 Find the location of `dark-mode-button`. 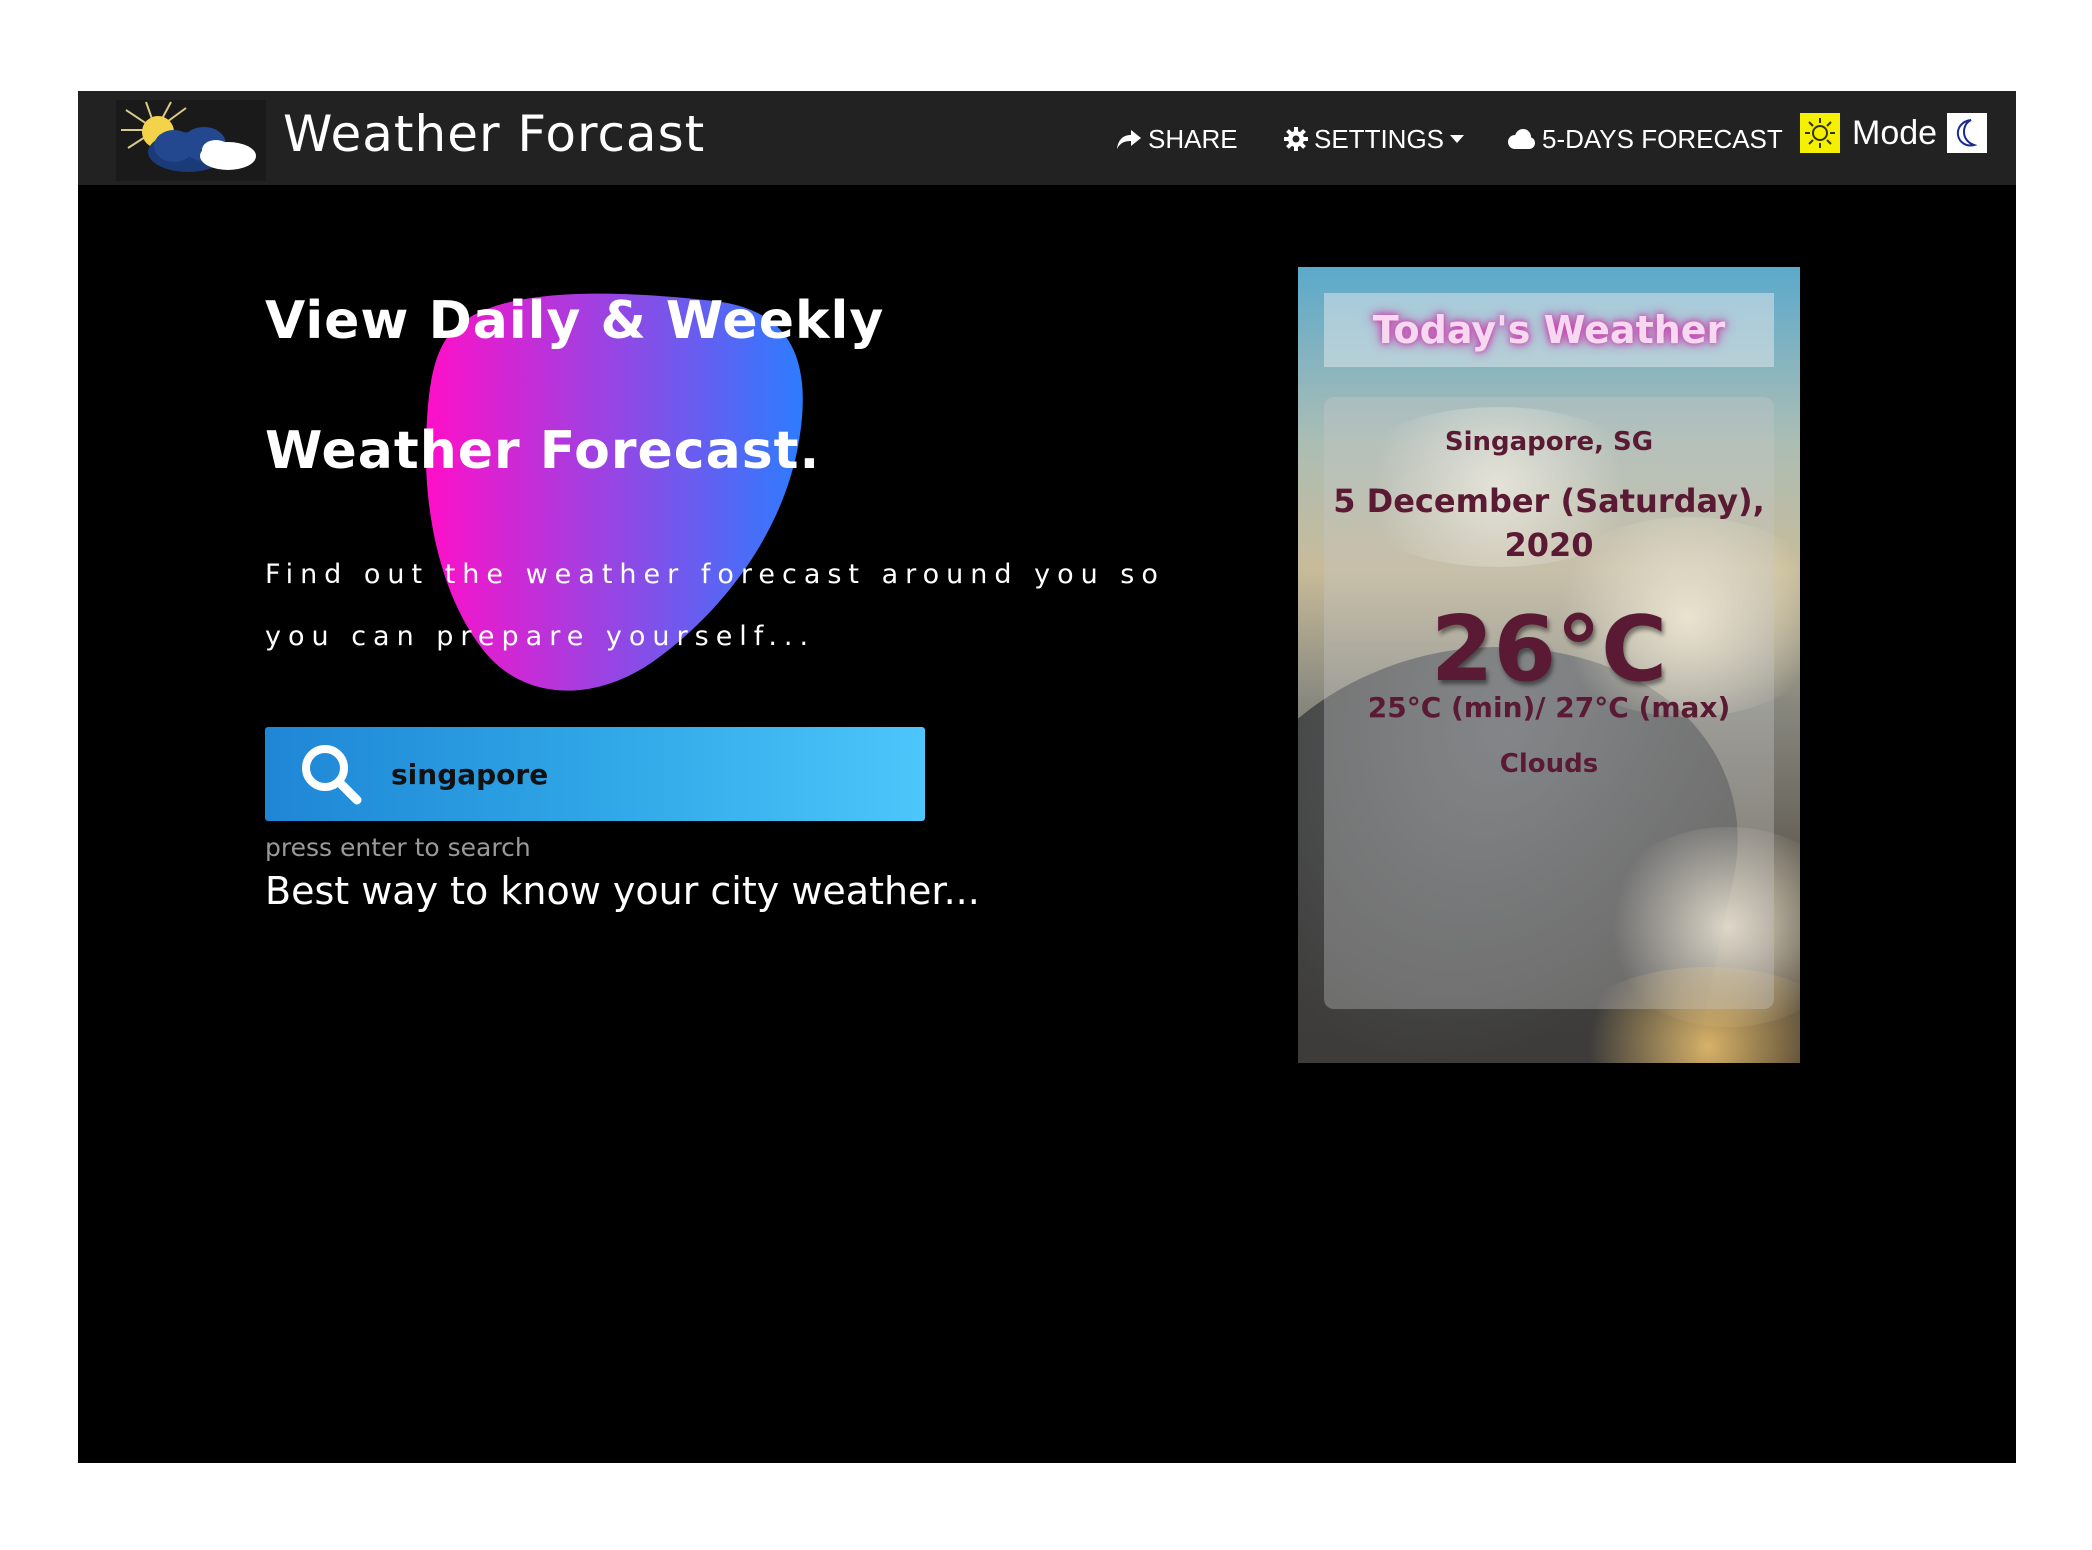

dark-mode-button is located at coordinates (1967, 133).